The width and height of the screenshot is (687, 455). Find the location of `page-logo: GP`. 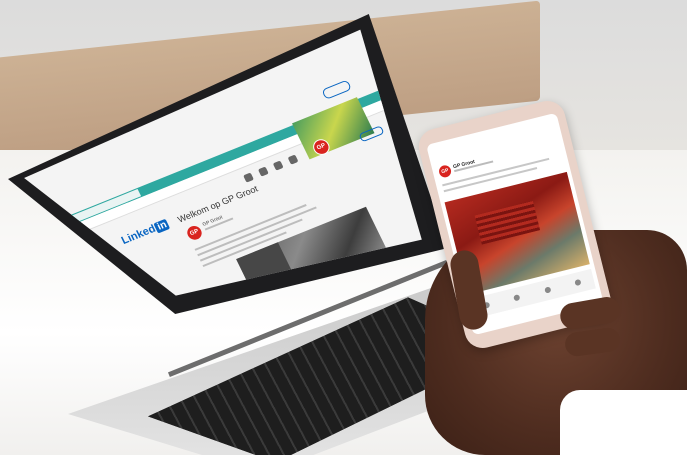

page-logo: GP is located at coordinates (445, 171).